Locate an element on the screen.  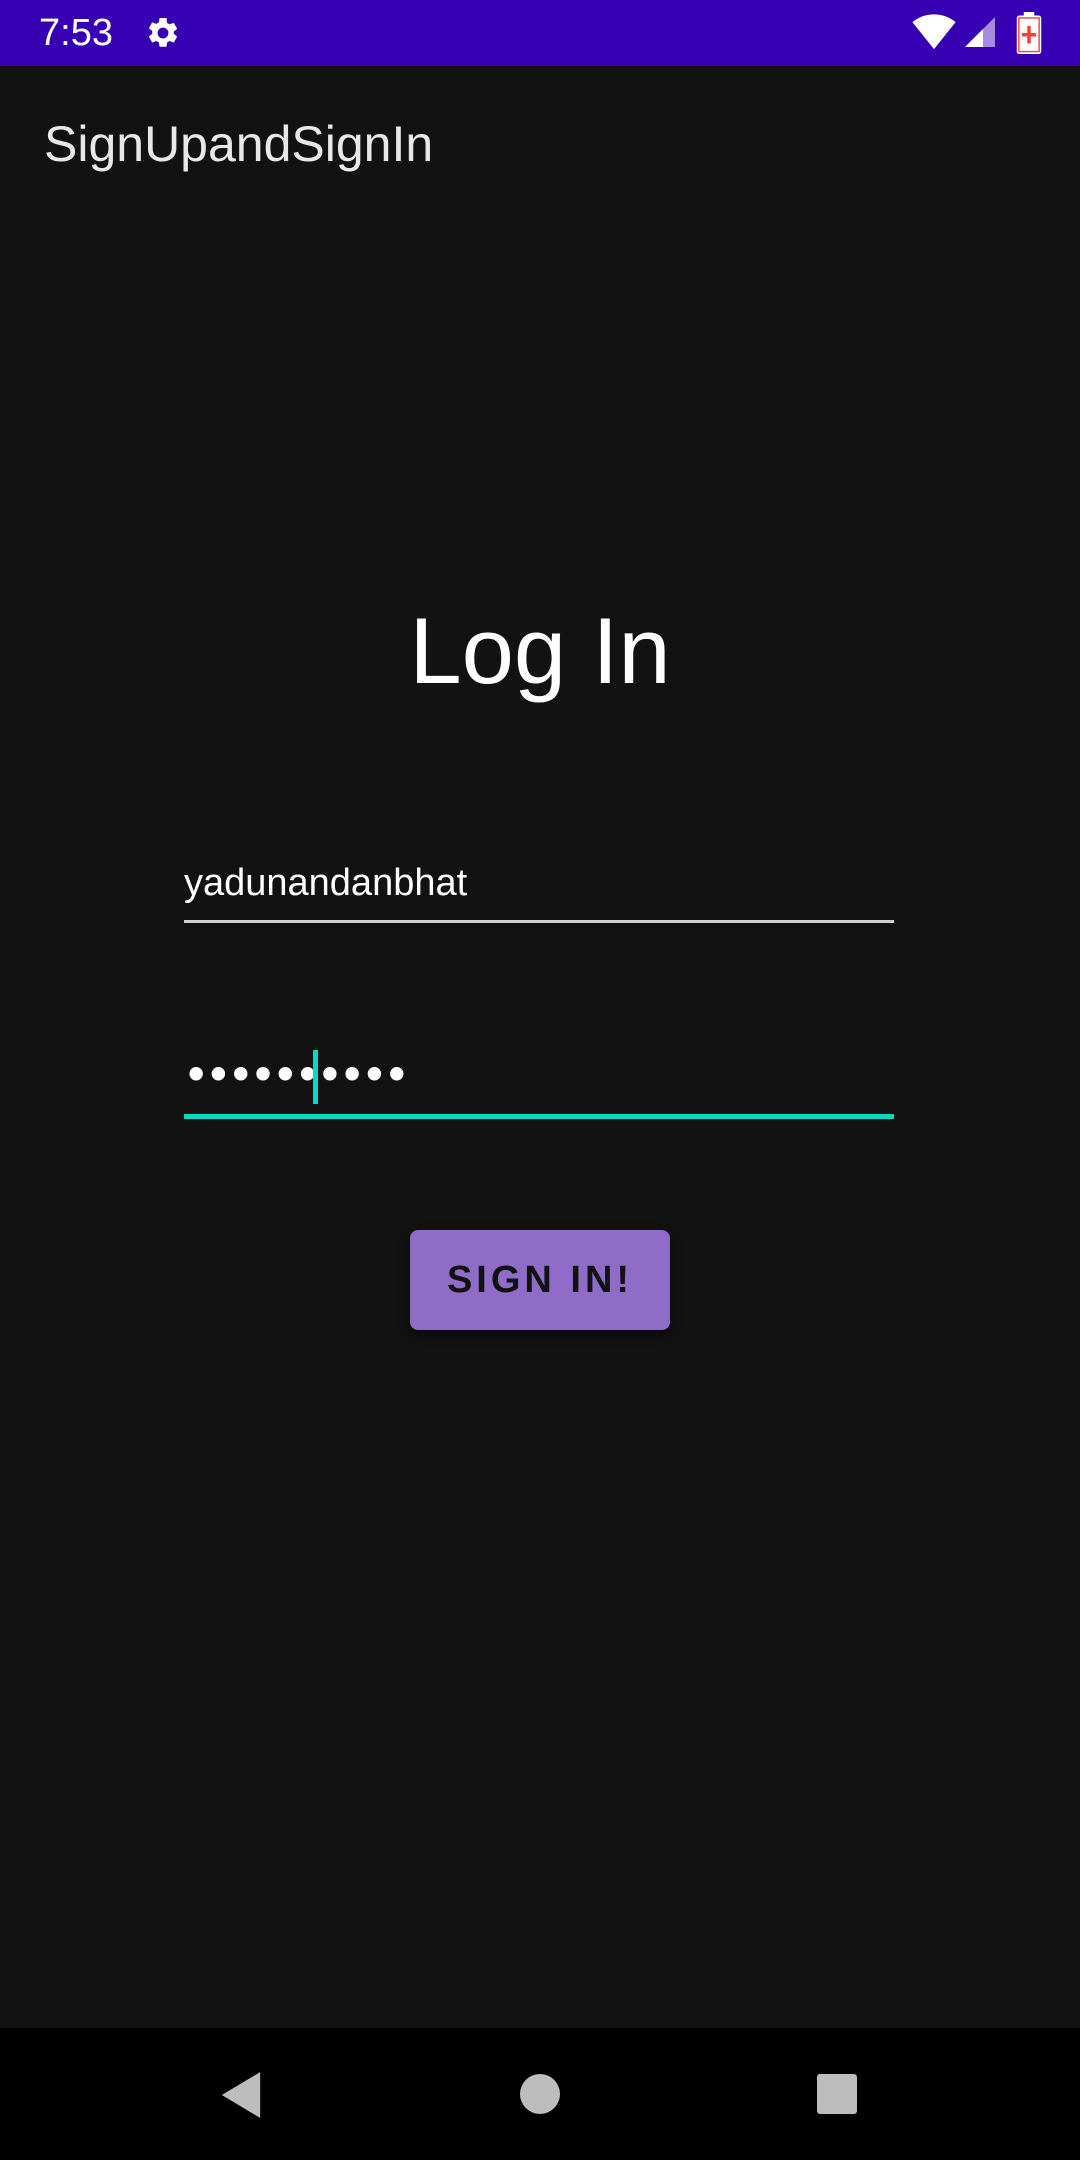
navigation-bar is located at coordinates (540, 2094).